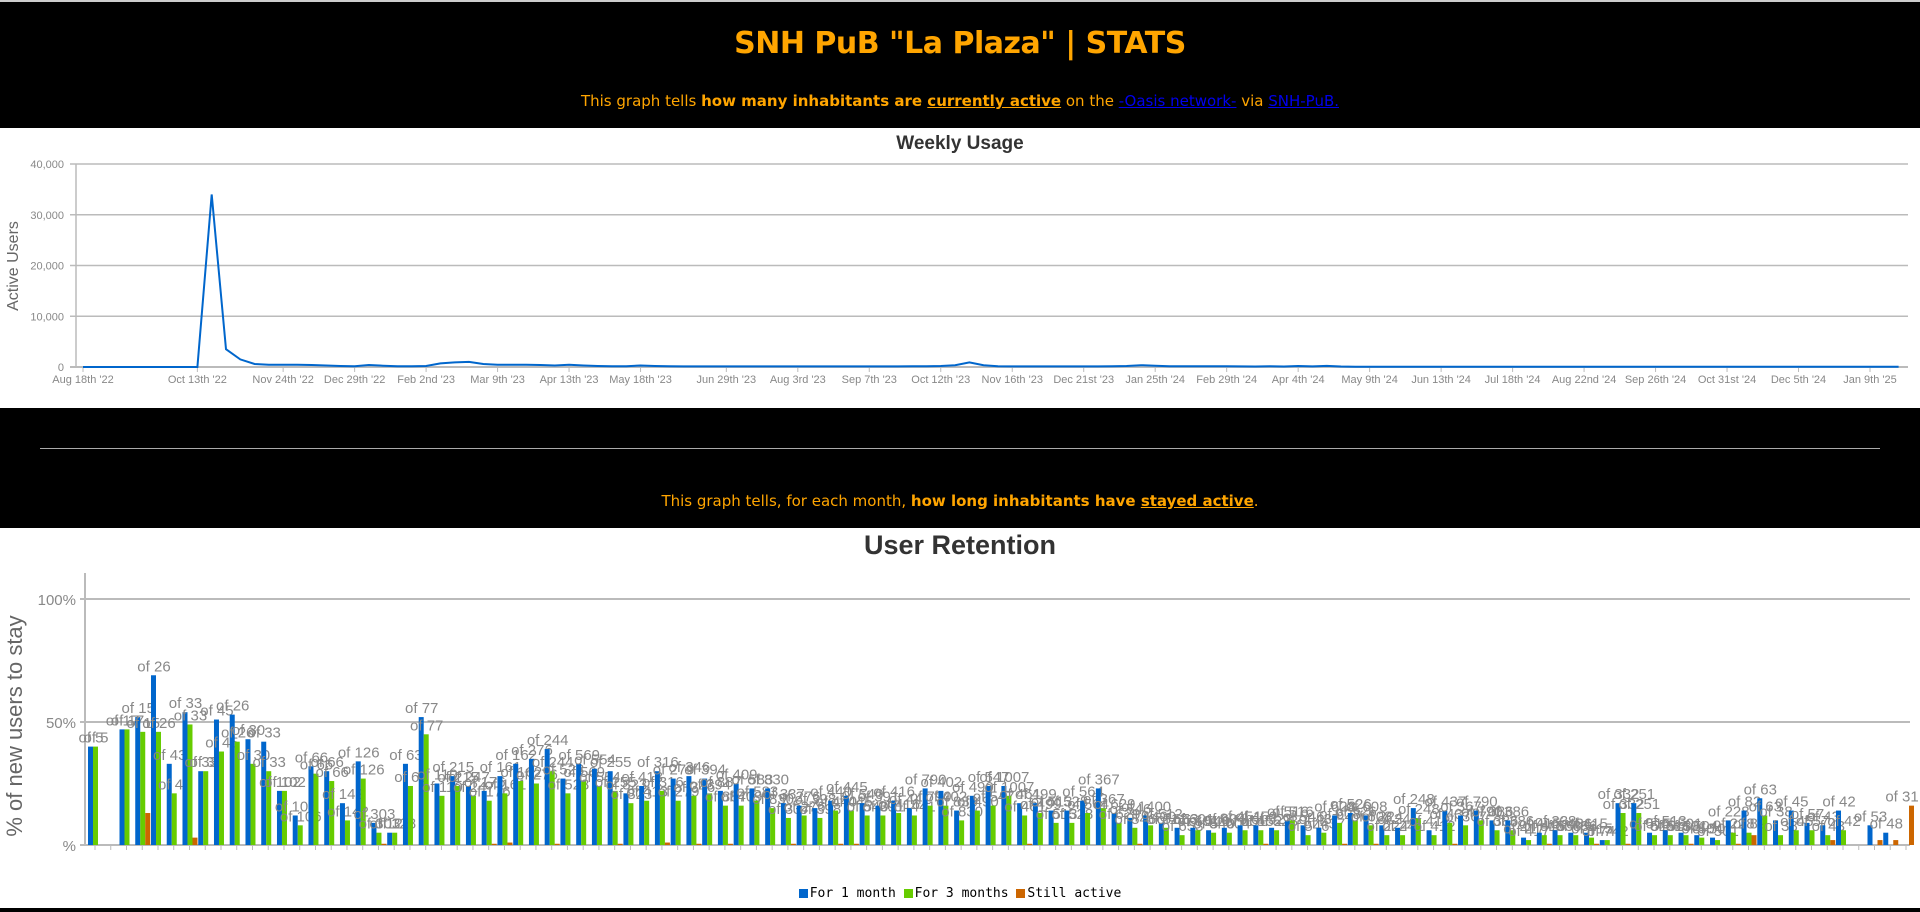 The height and width of the screenshot is (912, 1920). Describe the element at coordinates (814, 101) in the screenshot. I see `text-bold: how many inhabitants are` at that location.